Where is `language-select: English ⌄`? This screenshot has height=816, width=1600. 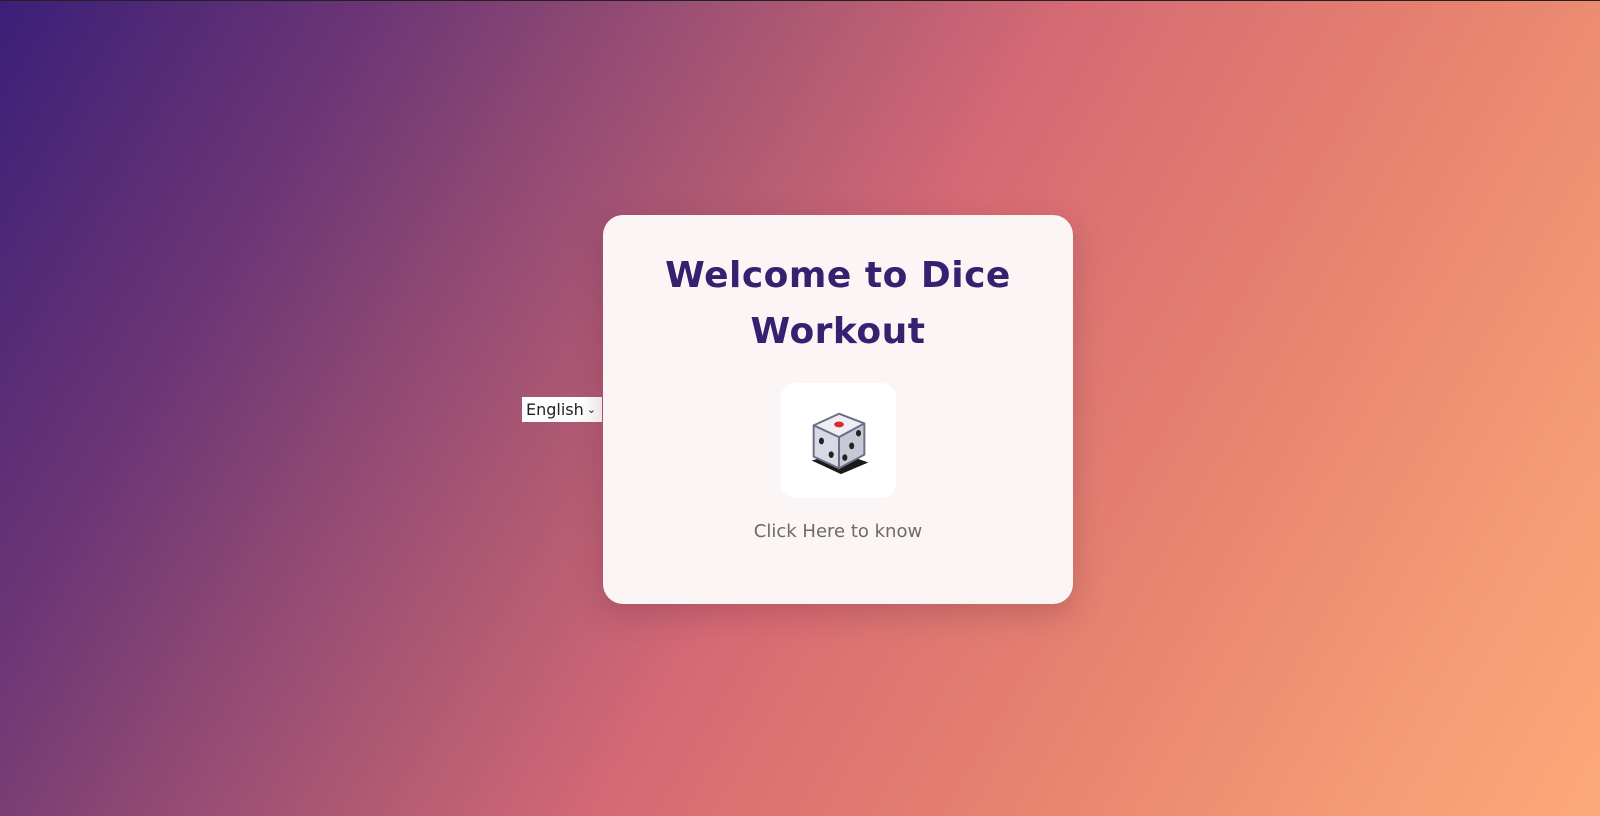 language-select: English ⌄ is located at coordinates (562, 409).